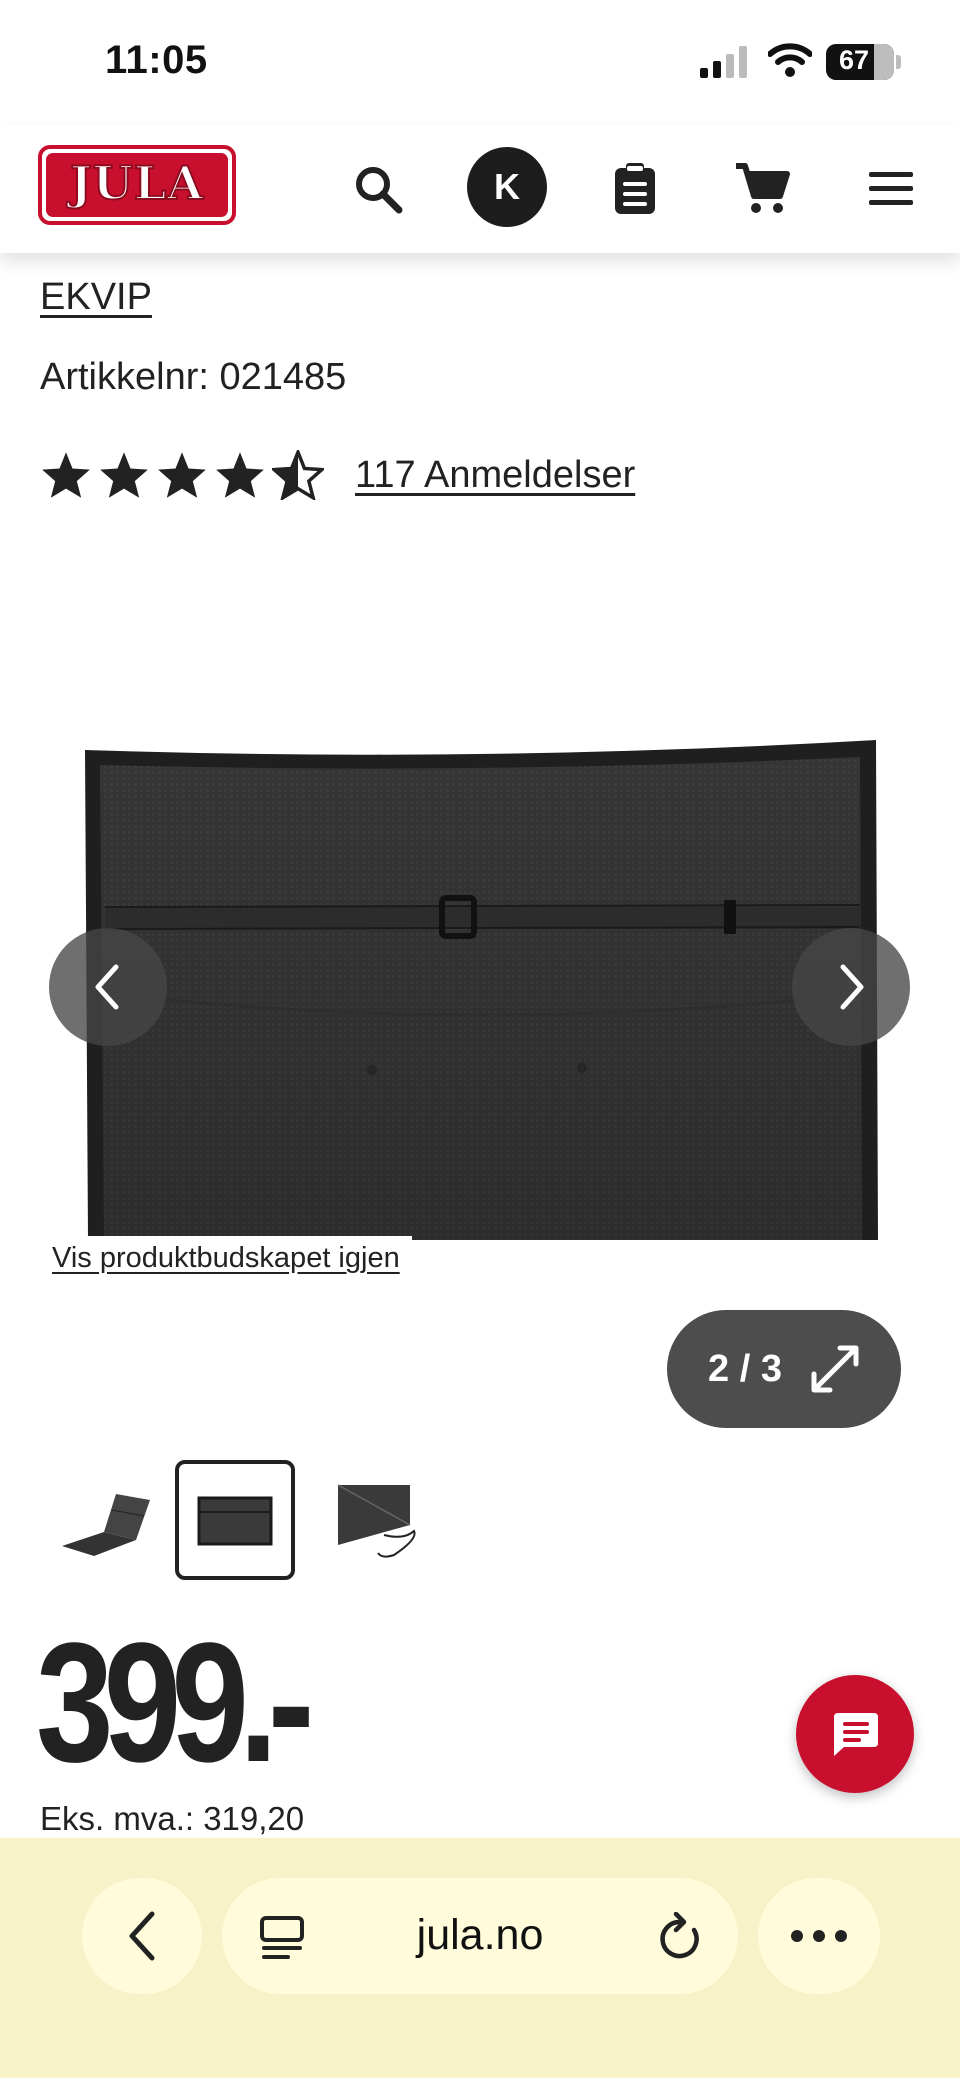  I want to click on site-header: JULA K, so click(480, 189).